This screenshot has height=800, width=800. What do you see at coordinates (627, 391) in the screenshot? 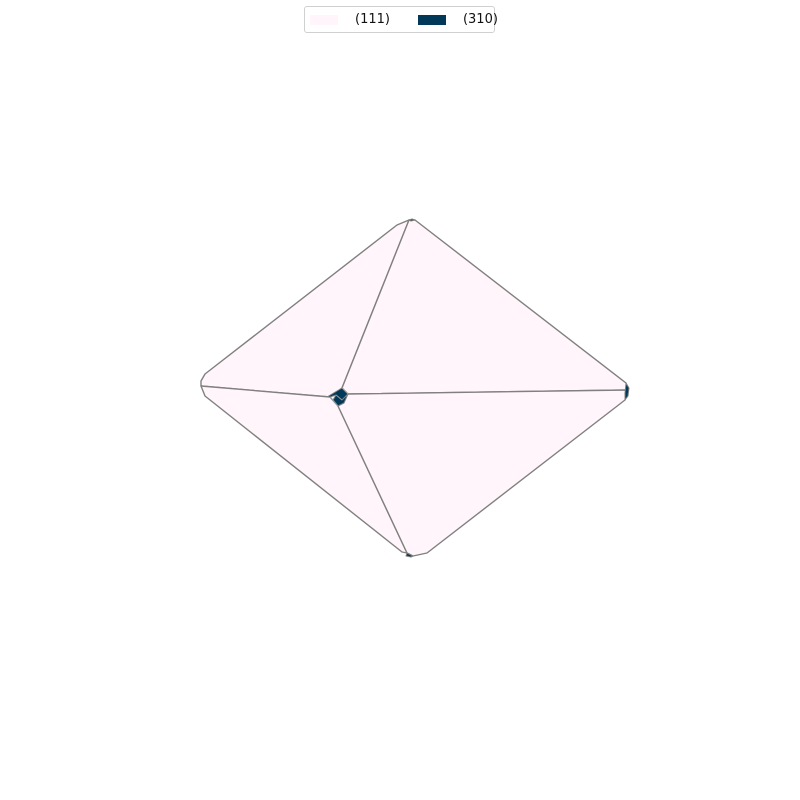
I see `facet-310-right-tip` at bounding box center [627, 391].